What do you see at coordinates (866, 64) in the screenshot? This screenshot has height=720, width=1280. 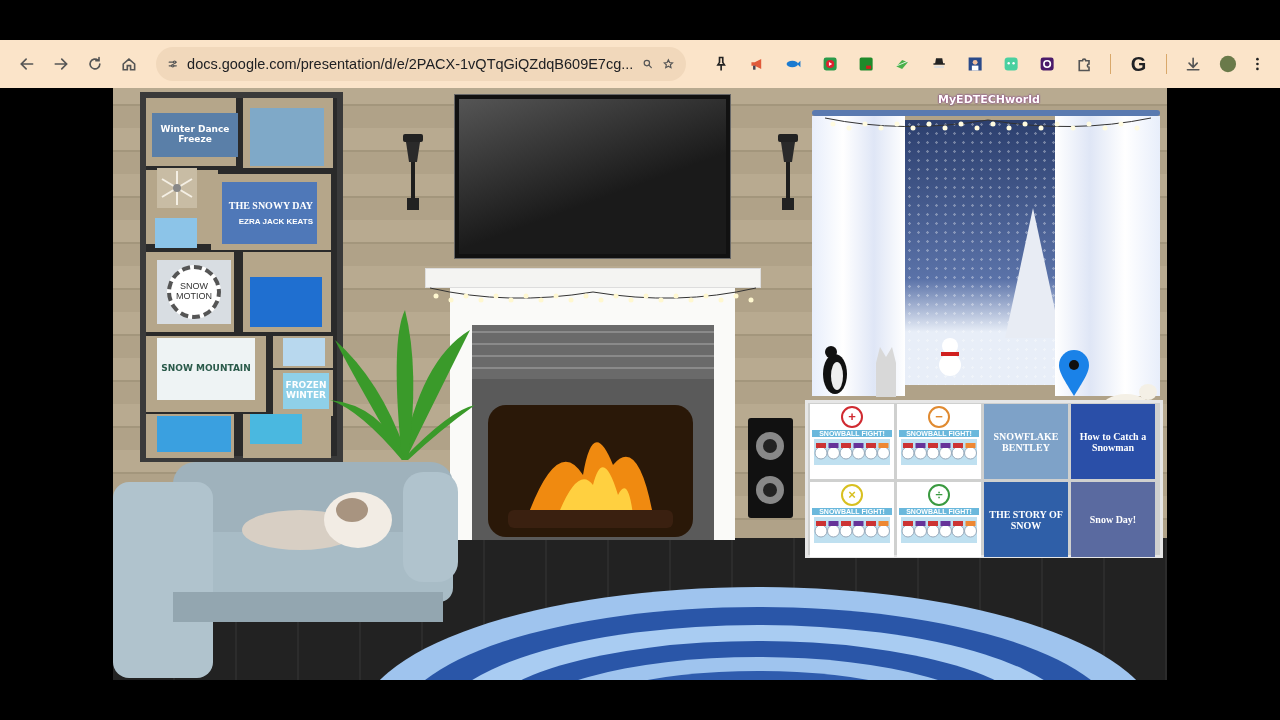 I see `square-app-icon` at bounding box center [866, 64].